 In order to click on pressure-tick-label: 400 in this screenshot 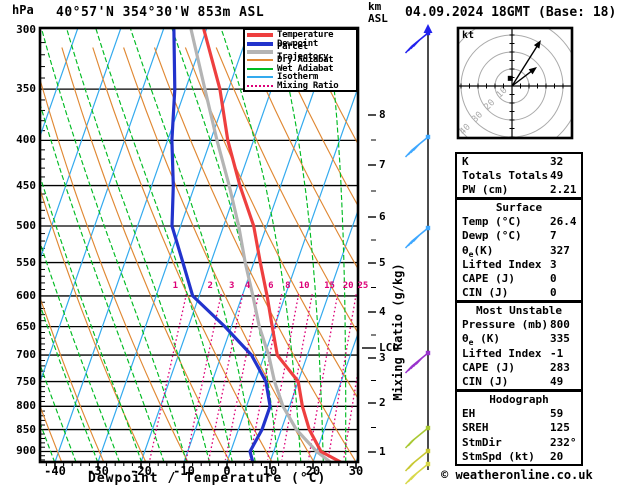, I will do `click(26, 140)`.